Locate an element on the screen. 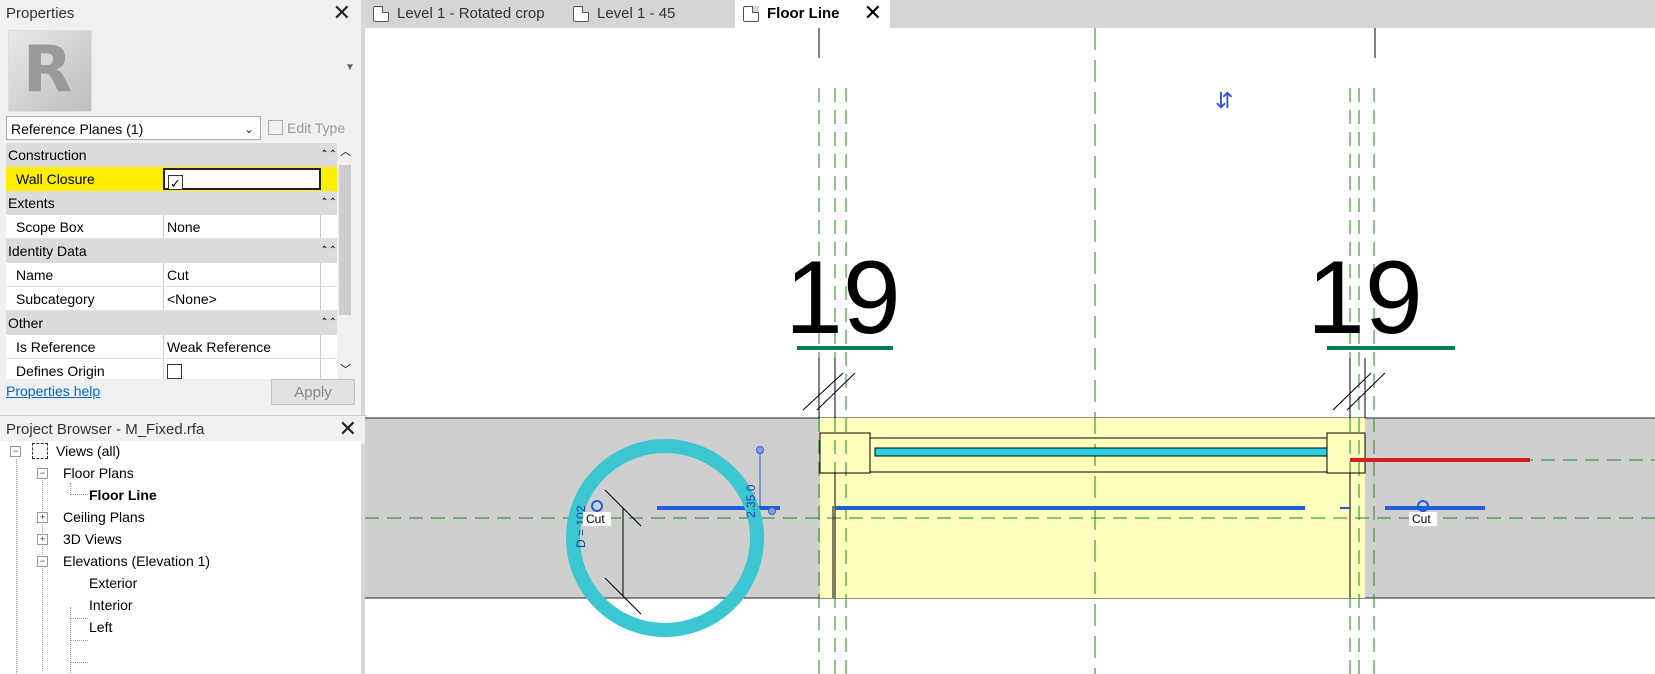  tree-item-elevations: − Elevations (Elevation 1) is located at coordinates (123, 561).